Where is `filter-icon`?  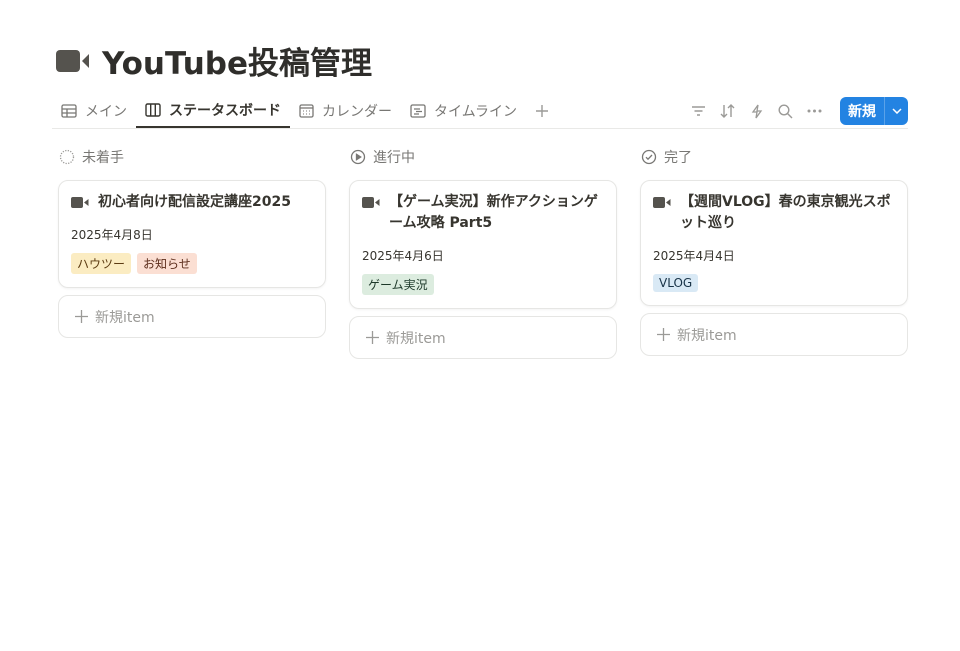 filter-icon is located at coordinates (698, 111).